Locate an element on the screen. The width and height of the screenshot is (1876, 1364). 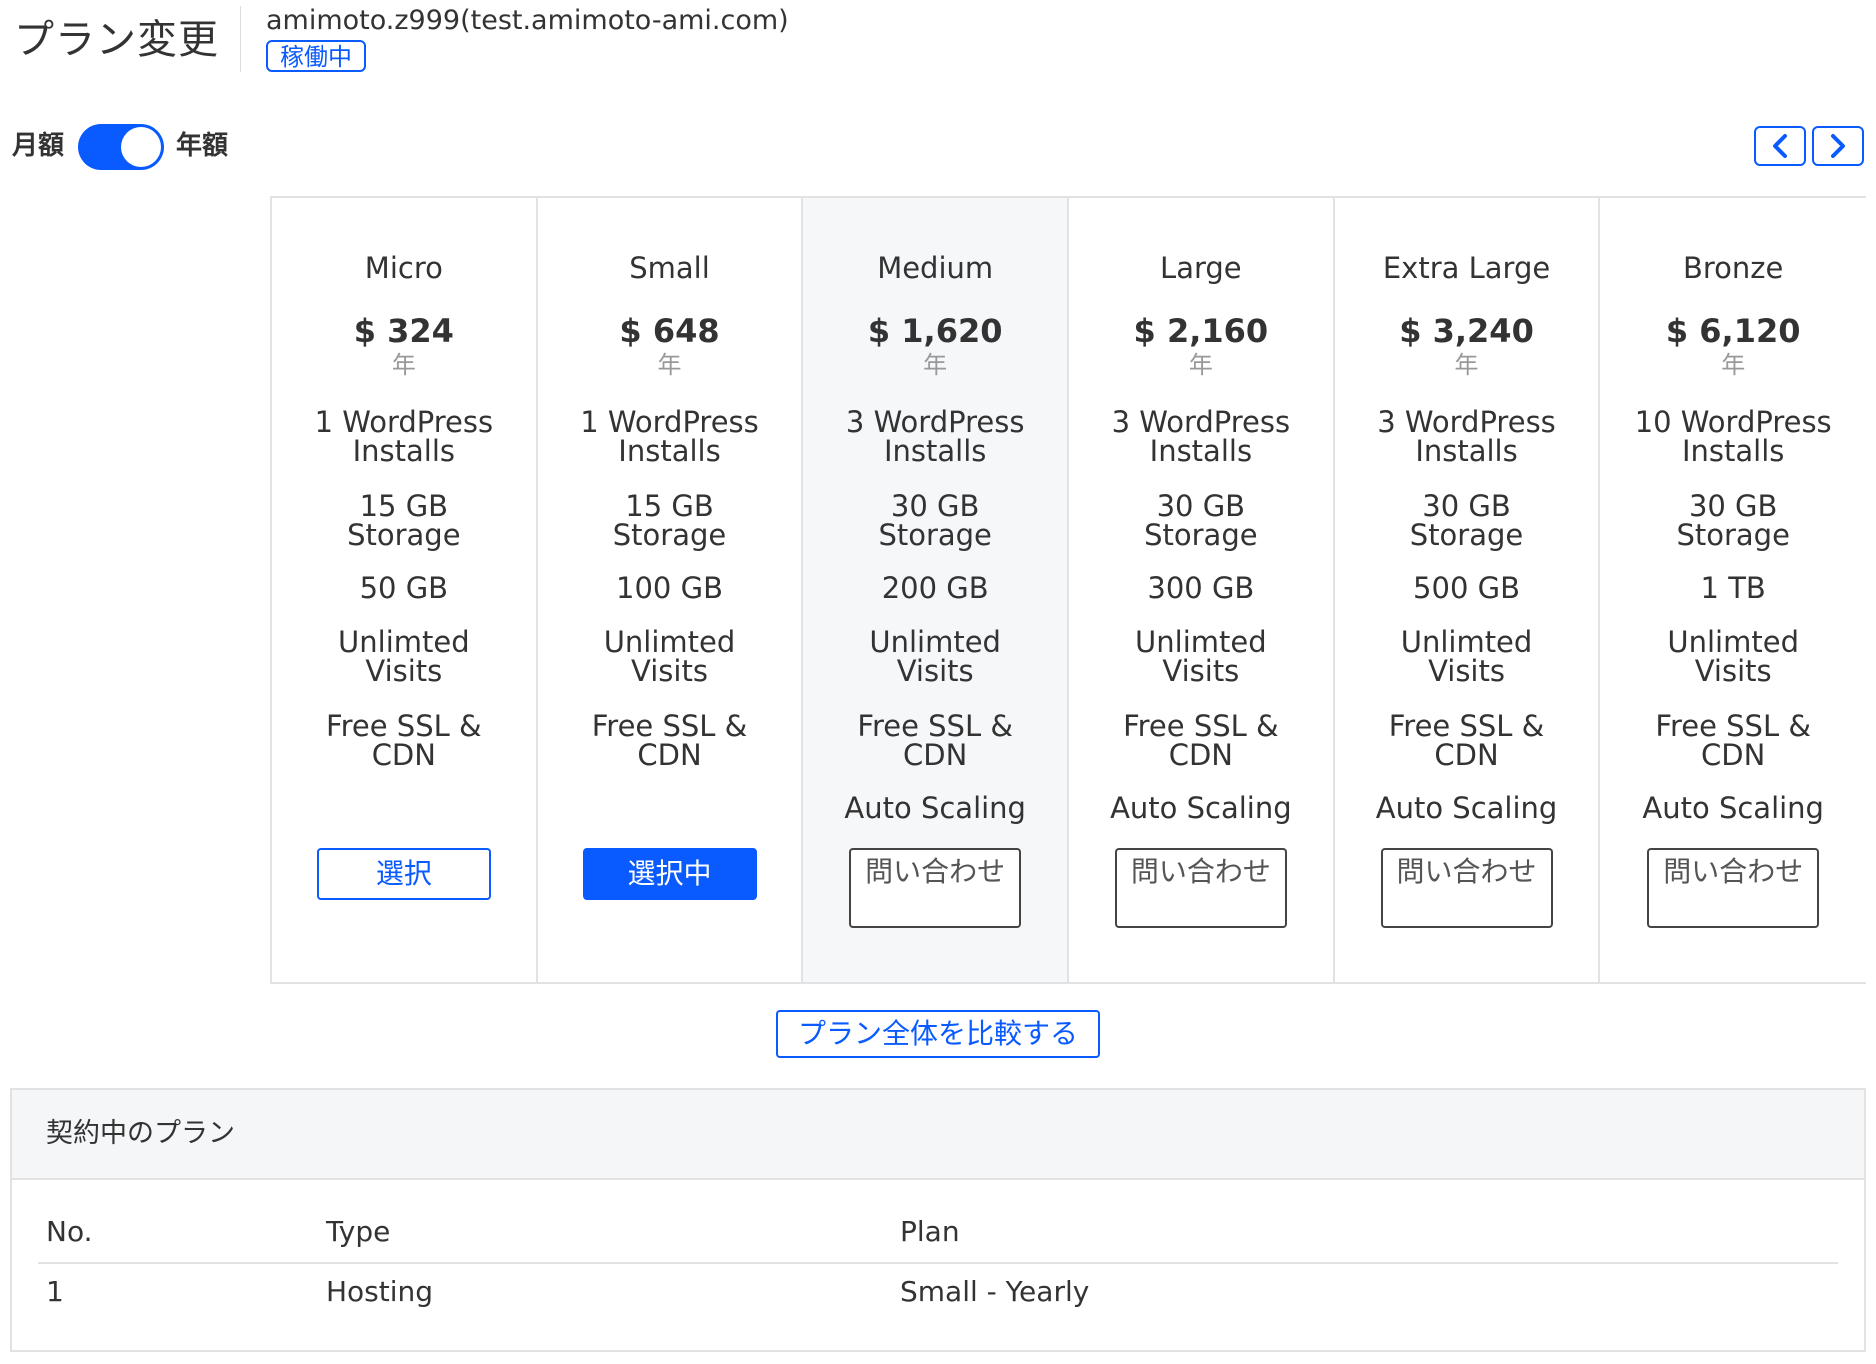
feature-transfer: 300 GB is located at coordinates (1201, 588).